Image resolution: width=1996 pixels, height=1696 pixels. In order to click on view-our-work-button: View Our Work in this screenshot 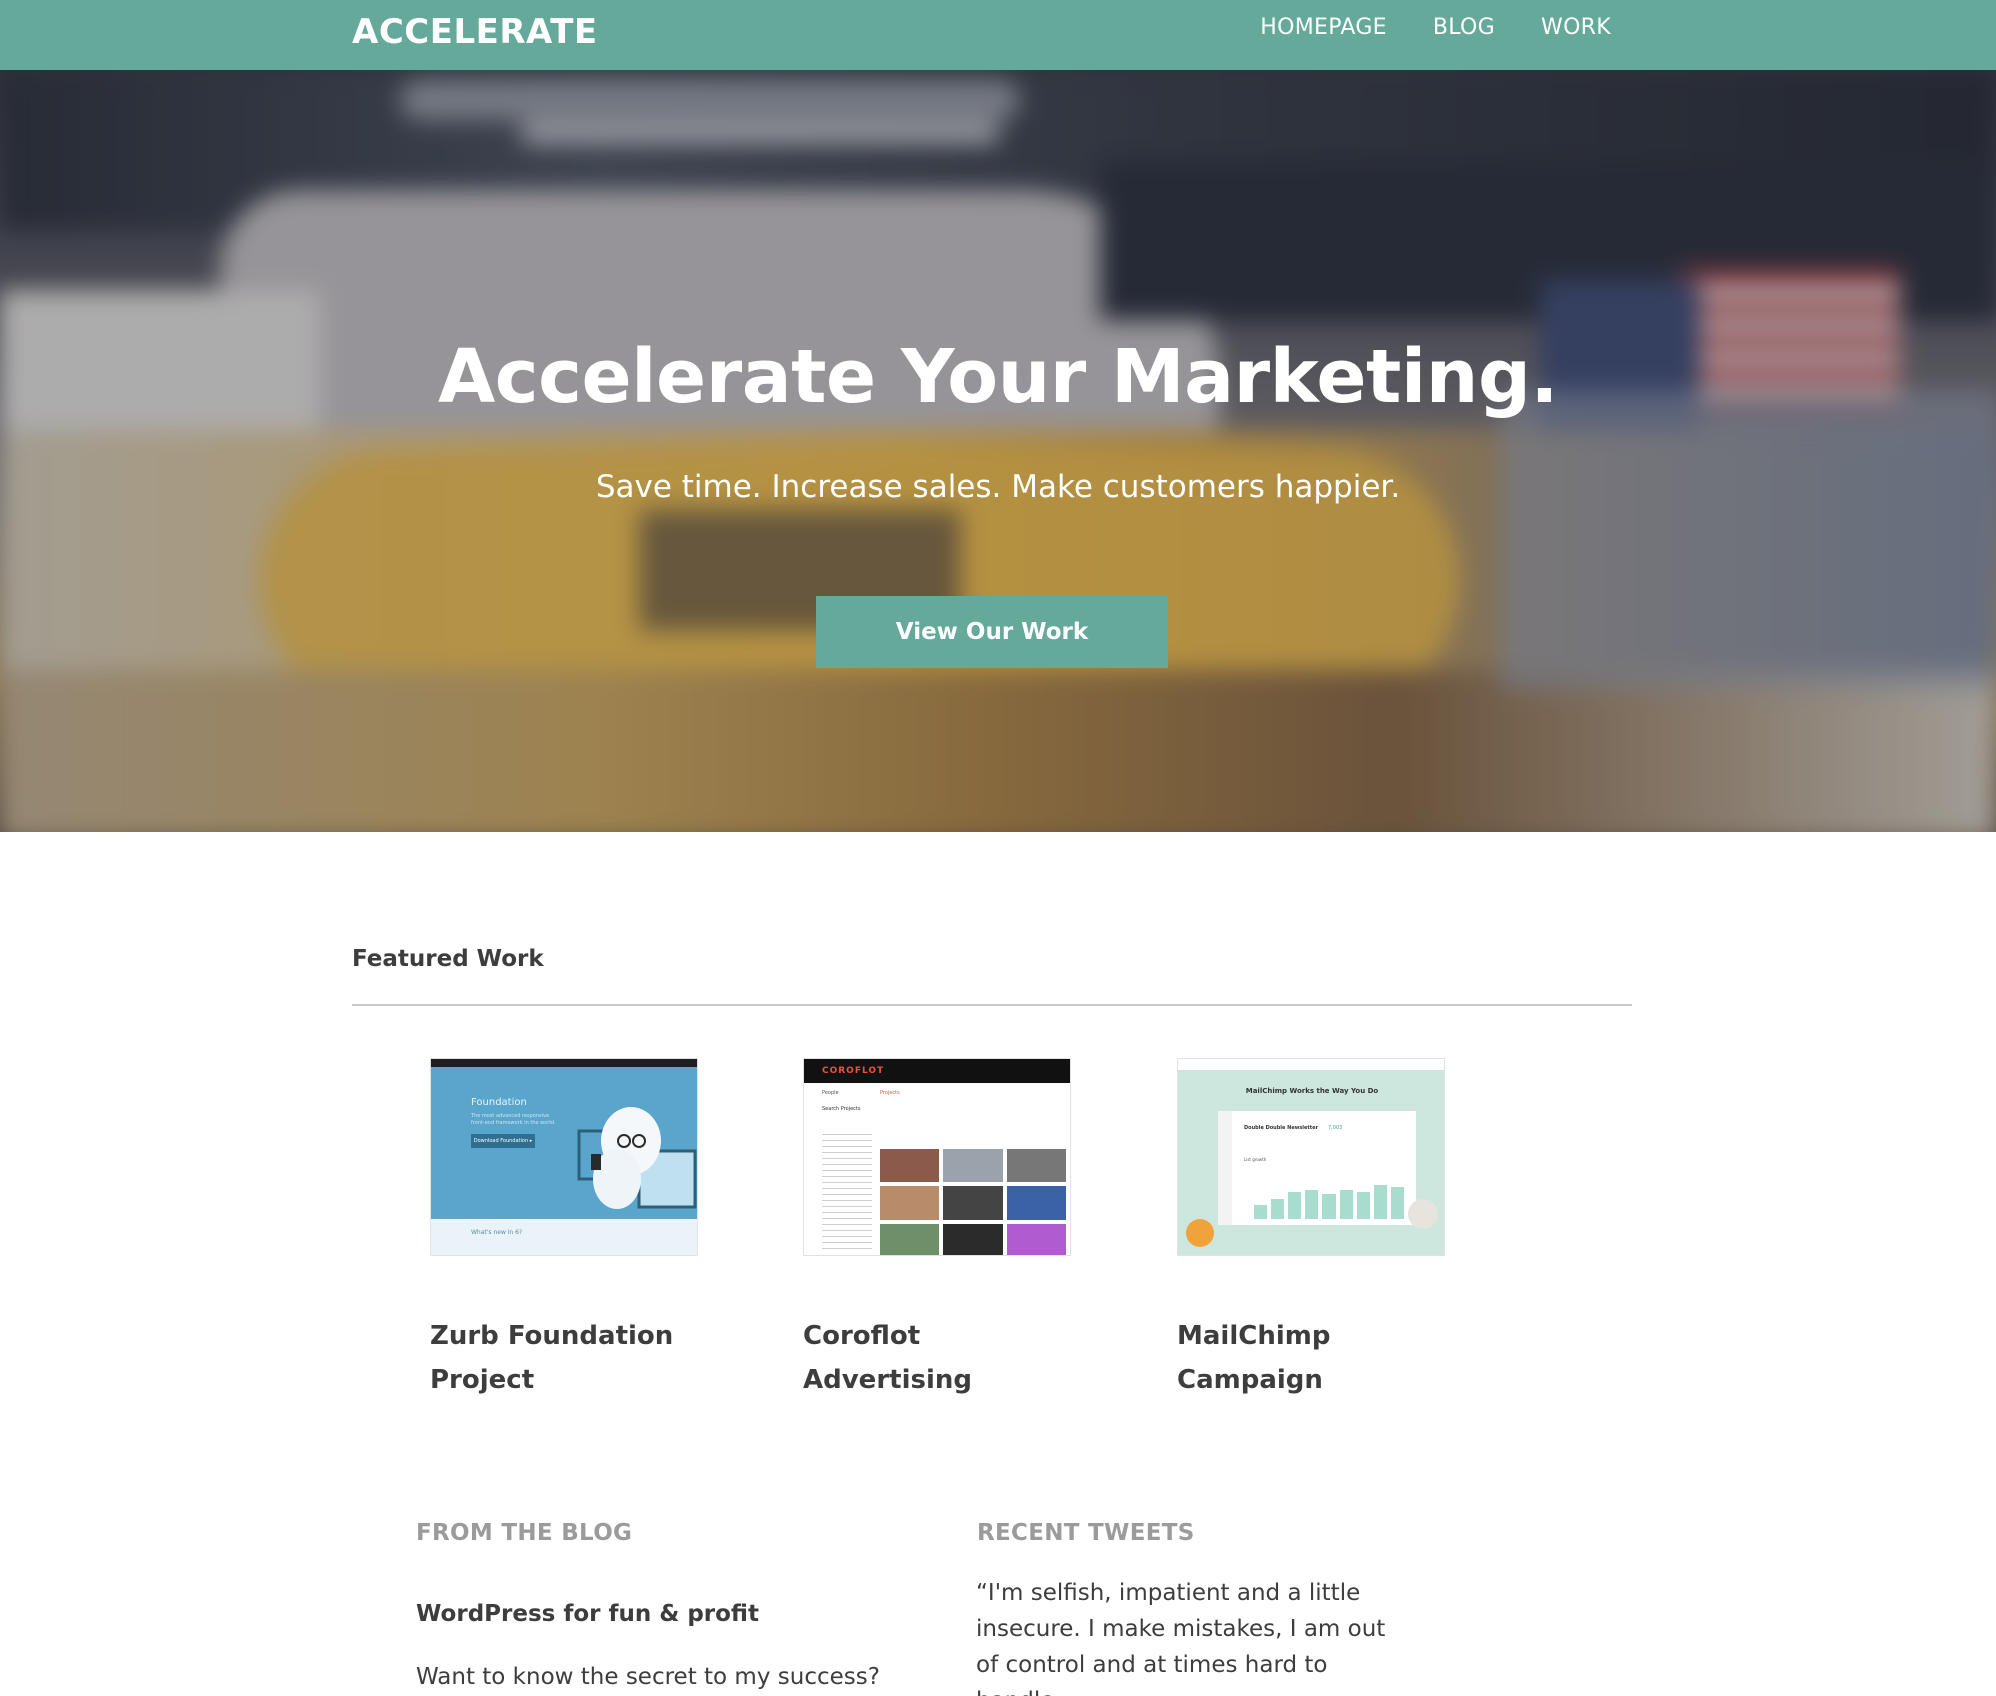, I will do `click(992, 632)`.